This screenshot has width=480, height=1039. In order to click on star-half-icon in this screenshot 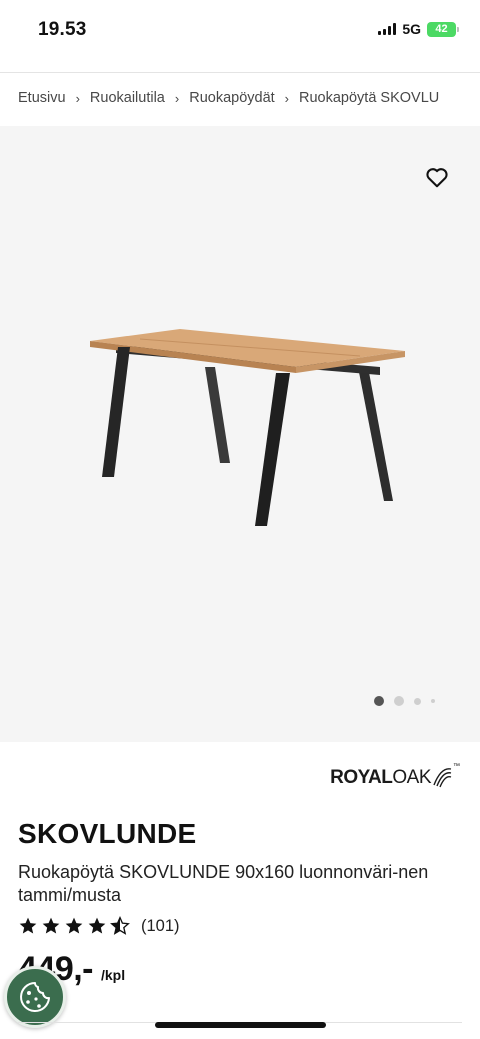, I will do `click(120, 925)`.